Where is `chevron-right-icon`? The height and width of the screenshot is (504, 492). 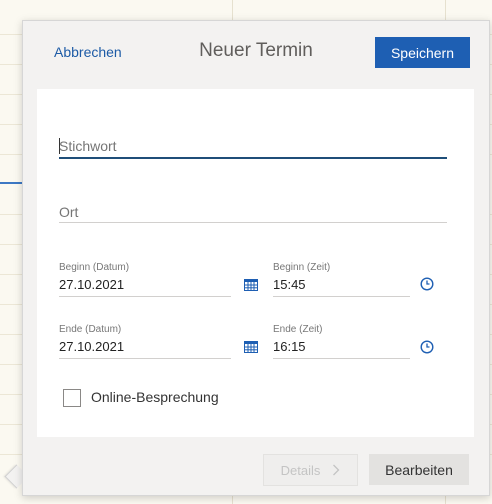 chevron-right-icon is located at coordinates (336, 470).